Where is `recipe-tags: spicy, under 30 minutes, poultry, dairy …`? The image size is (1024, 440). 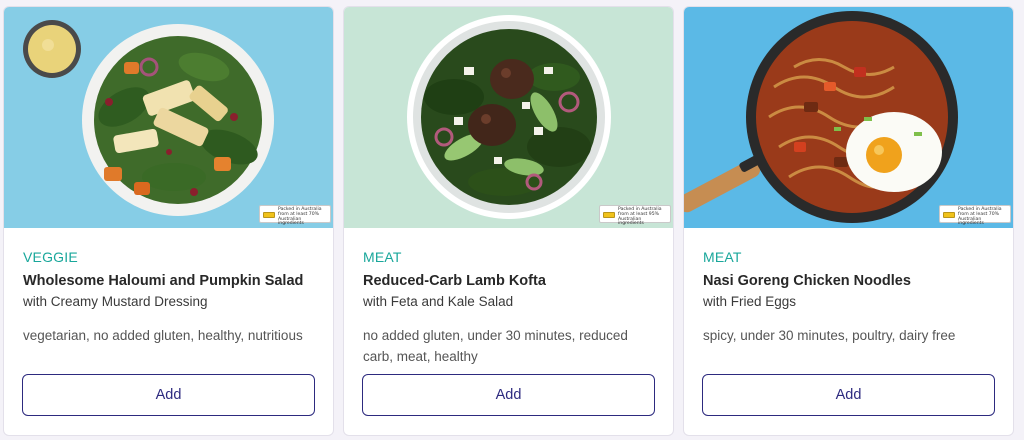
recipe-tags: spicy, under 30 minutes, poultry, dairy … is located at coordinates (829, 335).